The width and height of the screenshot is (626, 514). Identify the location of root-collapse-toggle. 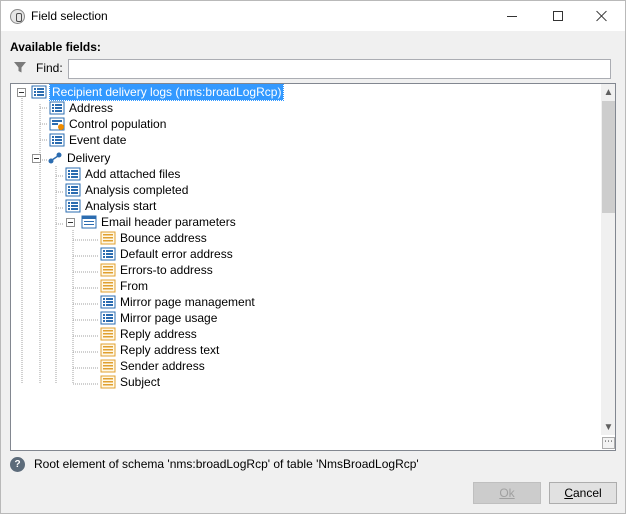
(21, 92).